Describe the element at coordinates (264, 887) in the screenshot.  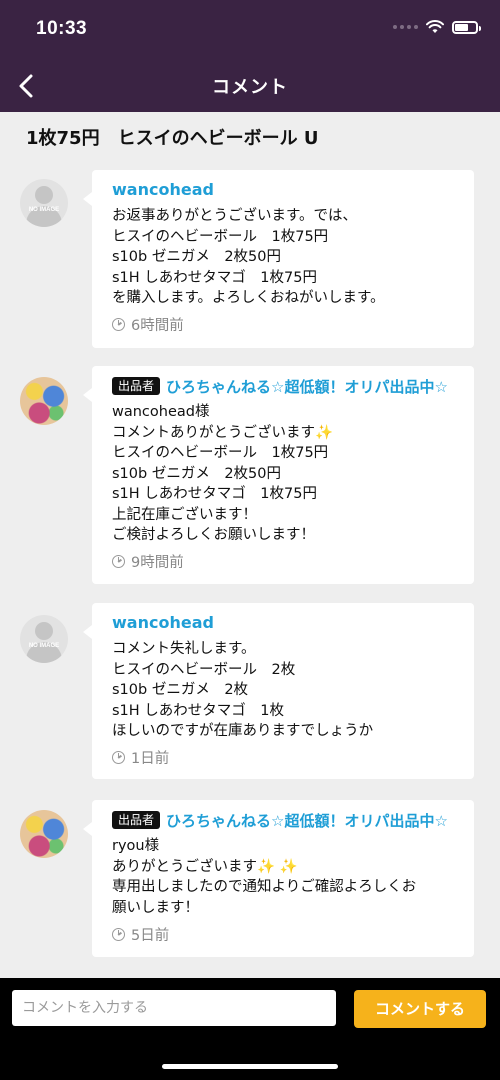
I see `comment-line: 専用出しましたので通知よりご確認よろしくお` at that location.